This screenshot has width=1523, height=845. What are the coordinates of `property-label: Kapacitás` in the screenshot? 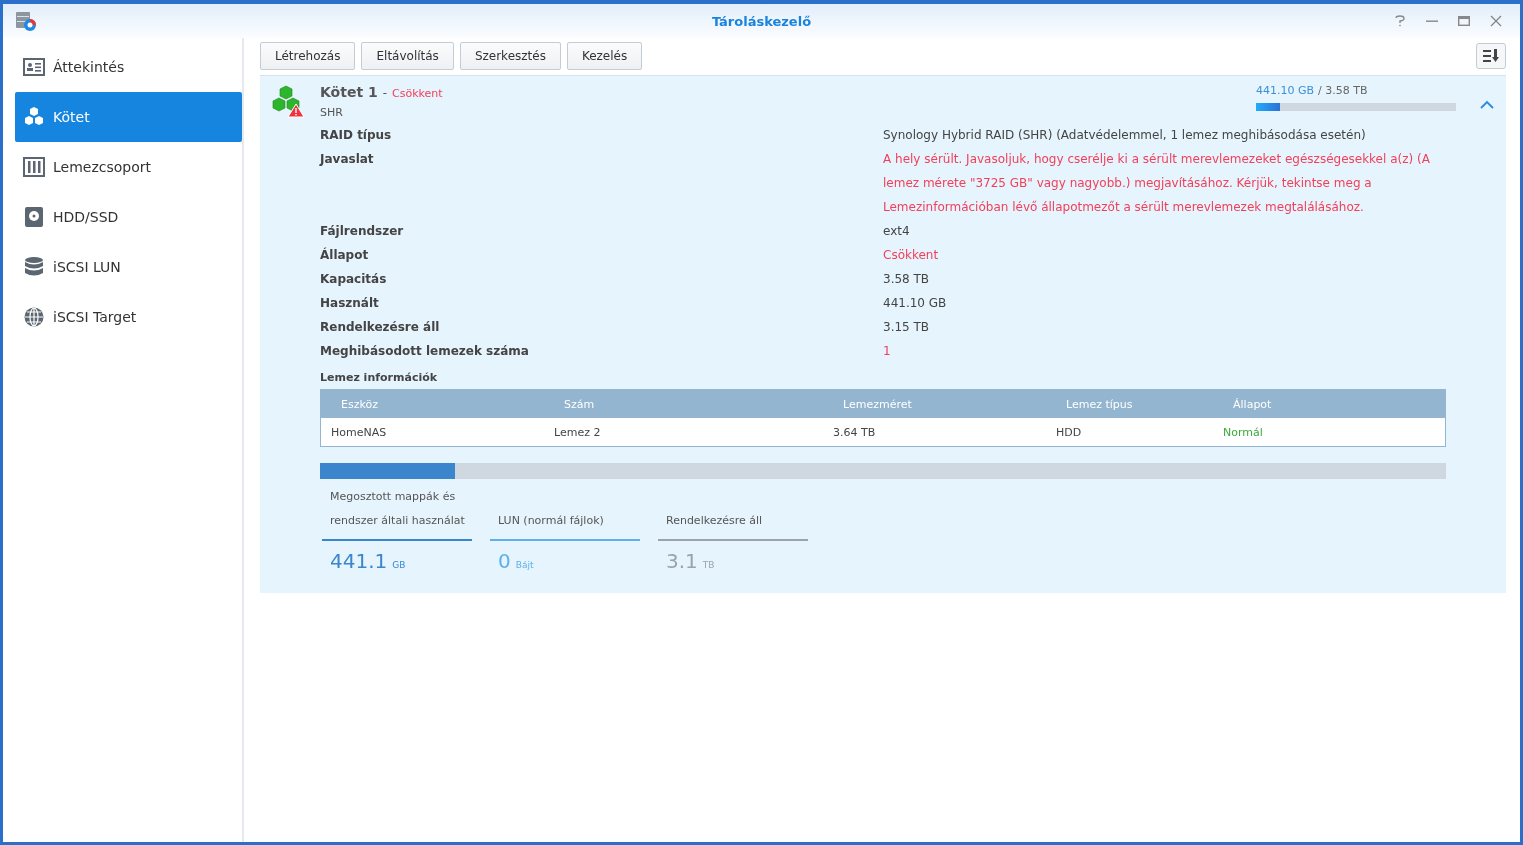 It's located at (354, 279).